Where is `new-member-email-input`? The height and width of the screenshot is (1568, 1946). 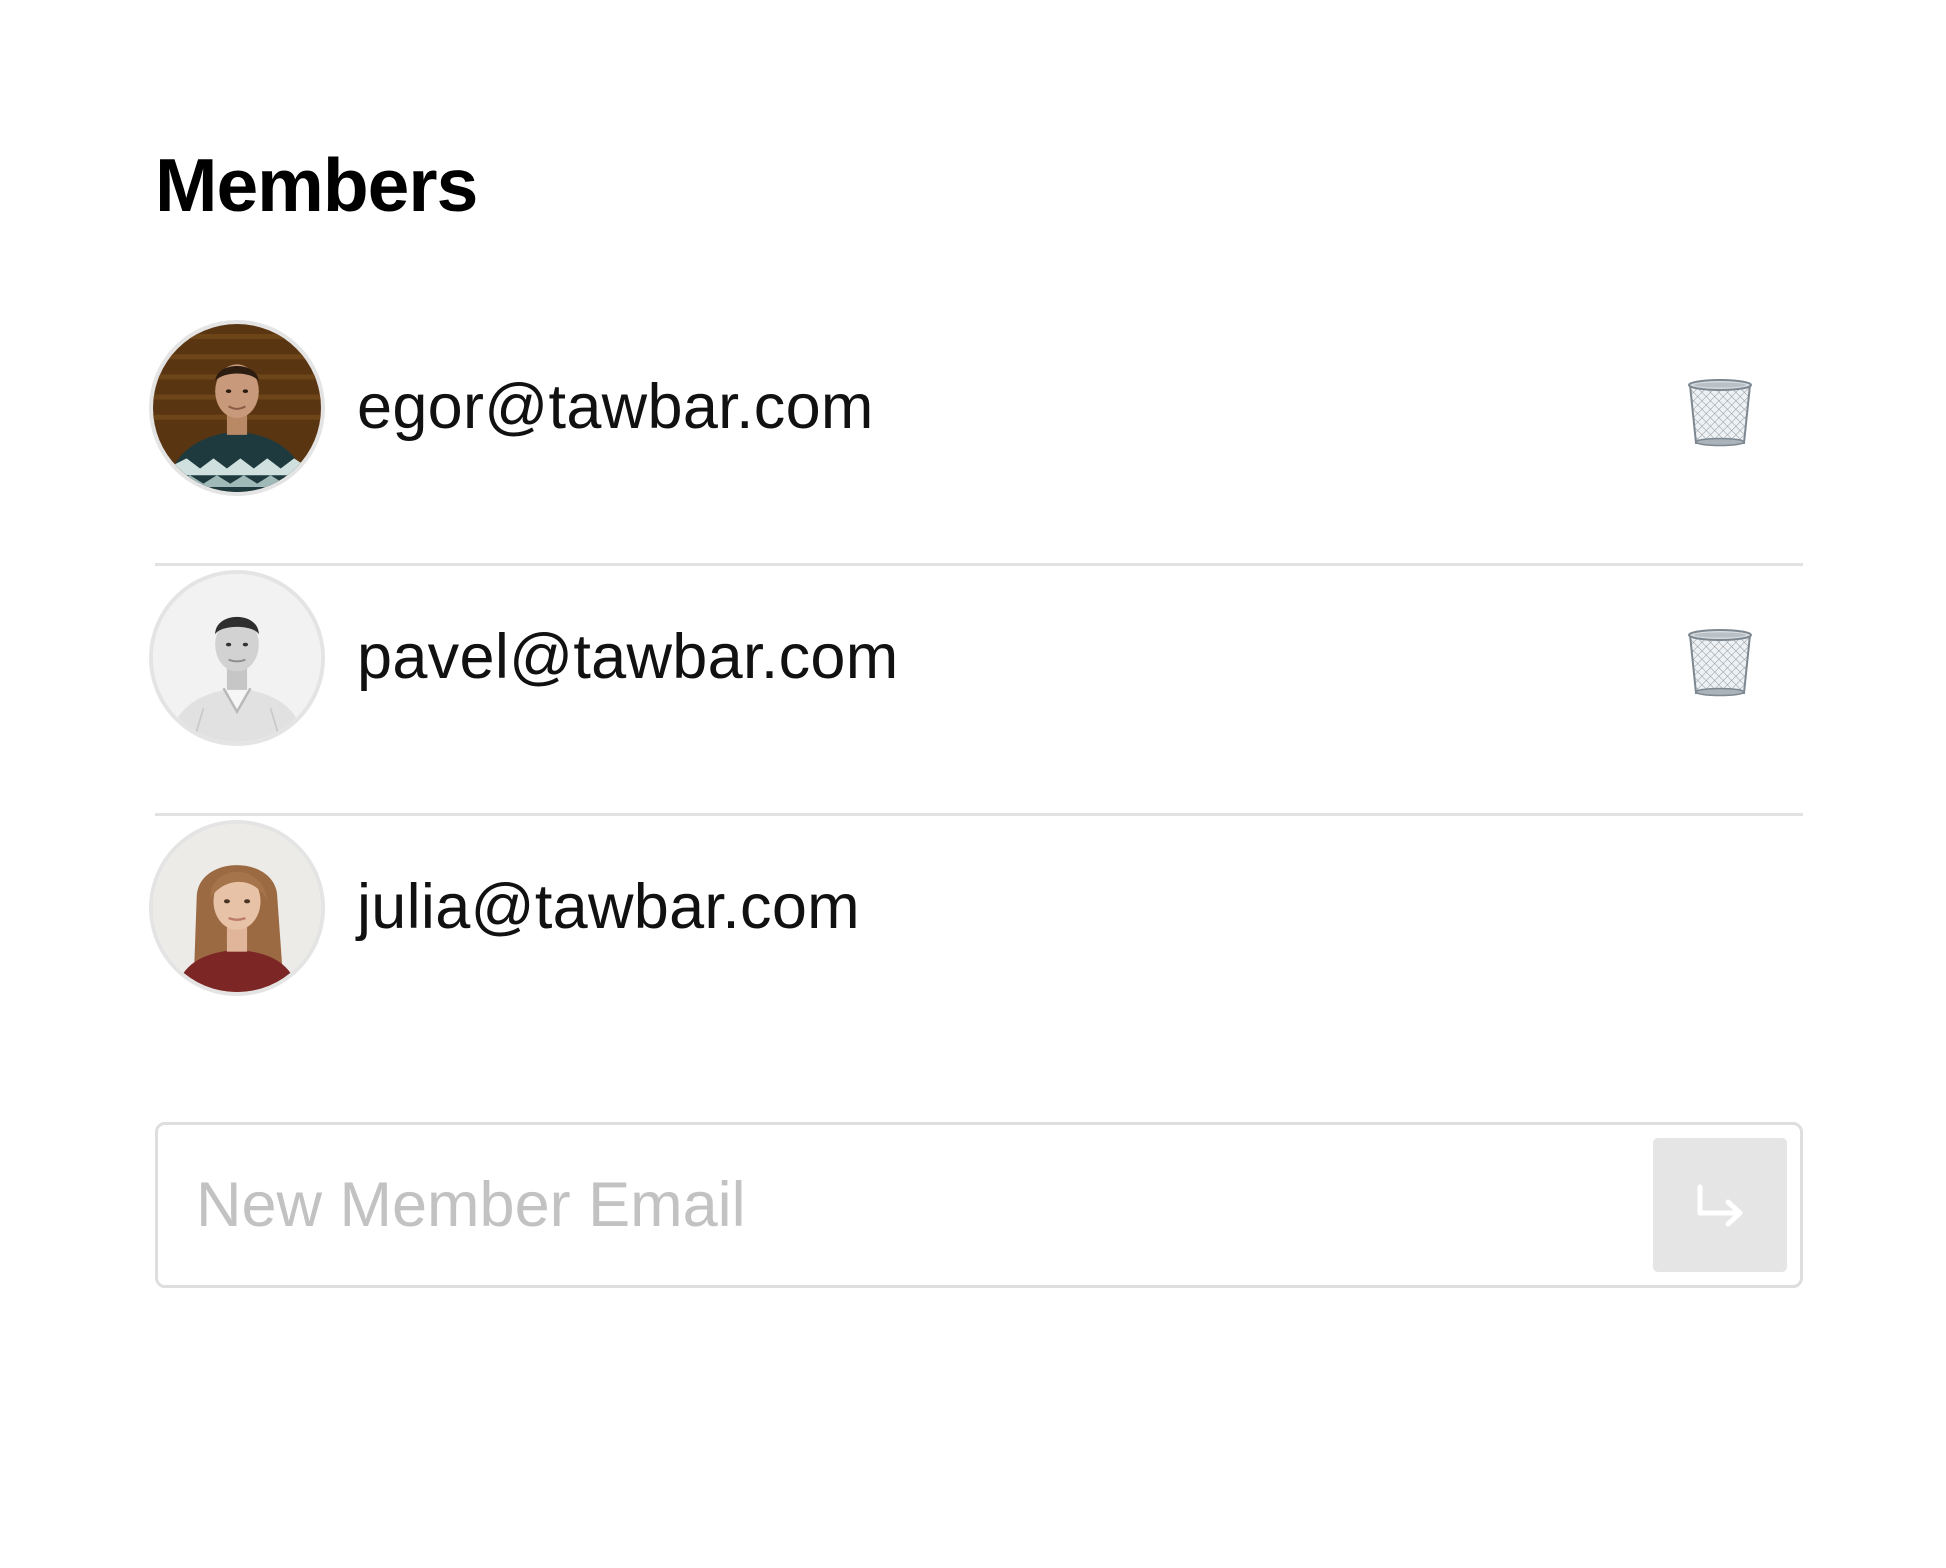 new-member-email-input is located at coordinates (916, 1205).